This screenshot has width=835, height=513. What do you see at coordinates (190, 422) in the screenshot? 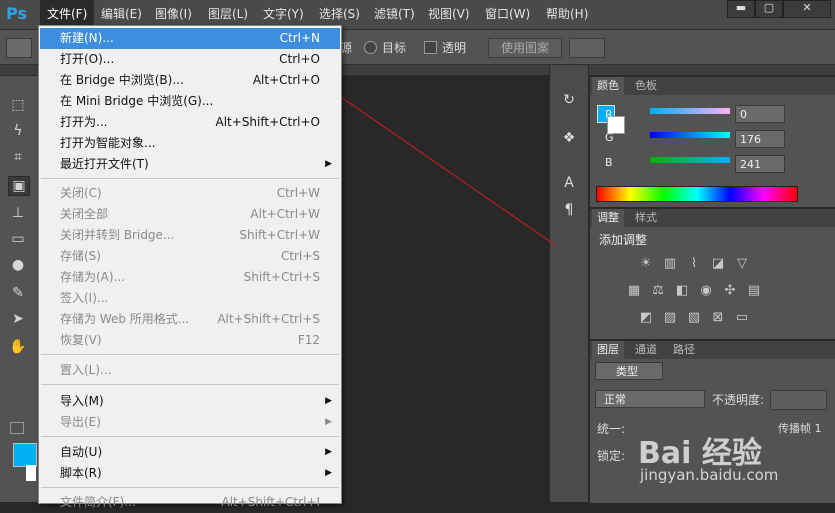
I see `menu-export: 导出(E) ▶` at bounding box center [190, 422].